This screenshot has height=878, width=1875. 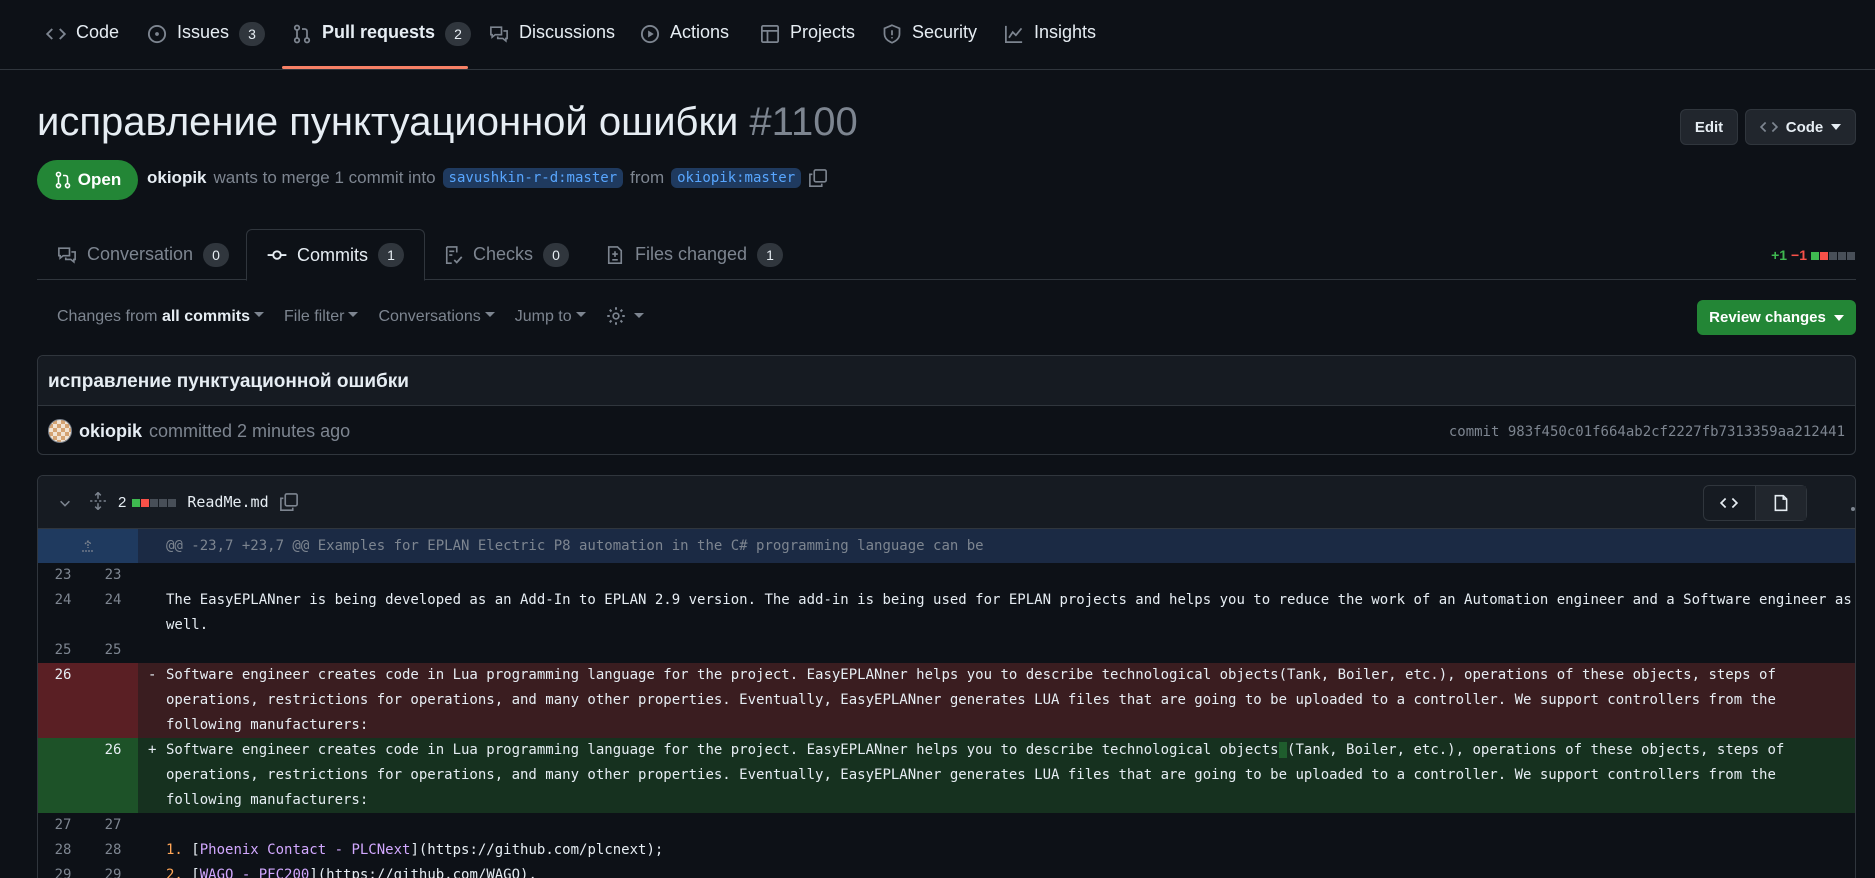 What do you see at coordinates (206, 41) in the screenshot?
I see `nav-issues: Issues 3` at bounding box center [206, 41].